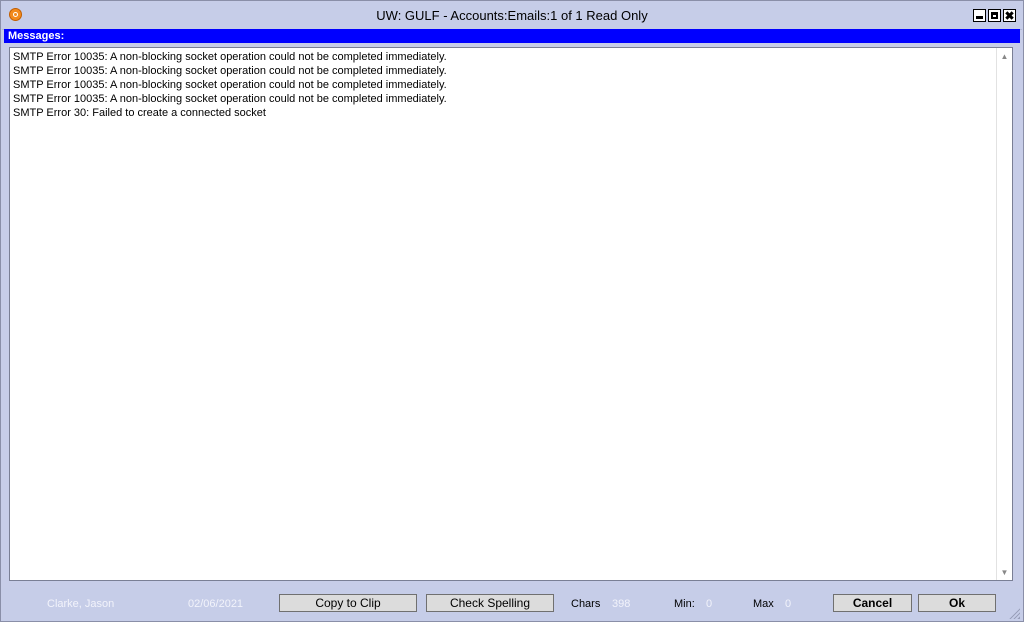 The width and height of the screenshot is (1024, 622). Describe the element at coordinates (348, 603) in the screenshot. I see `copy-to-clip-button: Copy to Clip` at that location.